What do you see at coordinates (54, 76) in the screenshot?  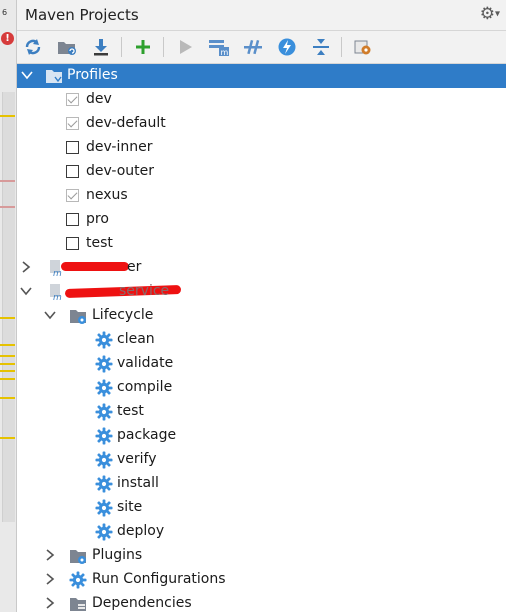 I see `profiles-folder-icon` at bounding box center [54, 76].